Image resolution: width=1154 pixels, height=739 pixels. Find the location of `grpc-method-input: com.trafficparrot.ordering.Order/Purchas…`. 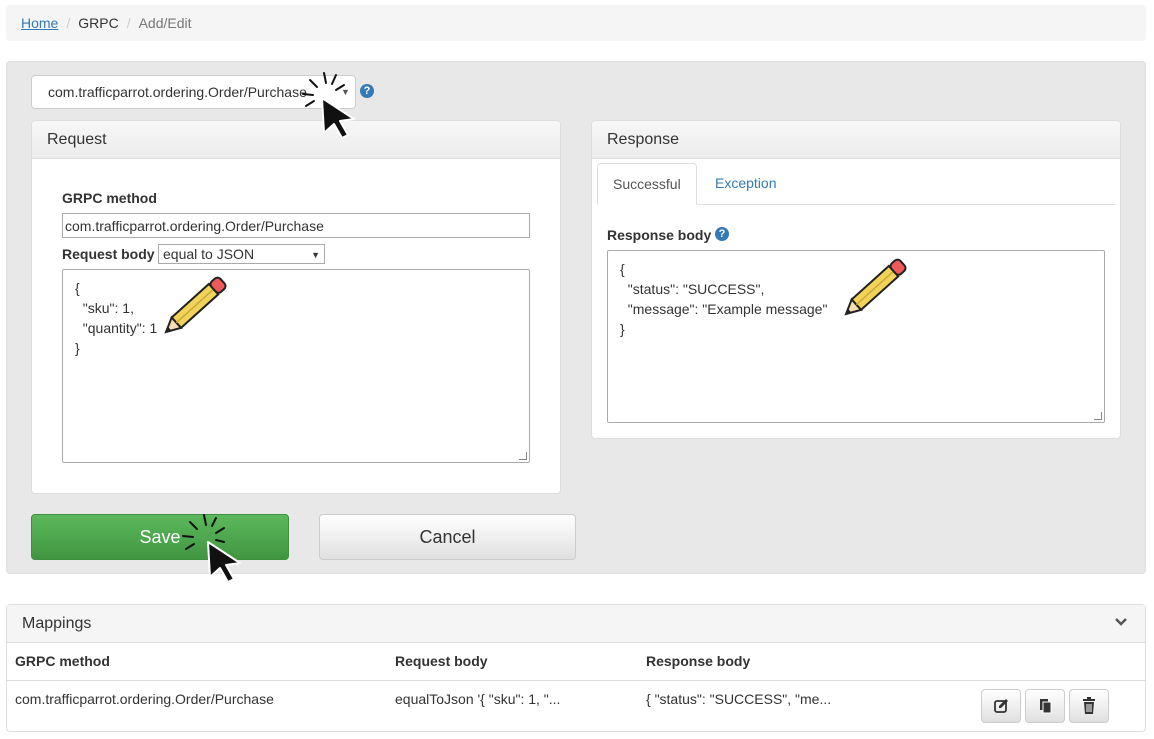

grpc-method-input: com.trafficparrot.ordering.Order/Purchas… is located at coordinates (296, 225).